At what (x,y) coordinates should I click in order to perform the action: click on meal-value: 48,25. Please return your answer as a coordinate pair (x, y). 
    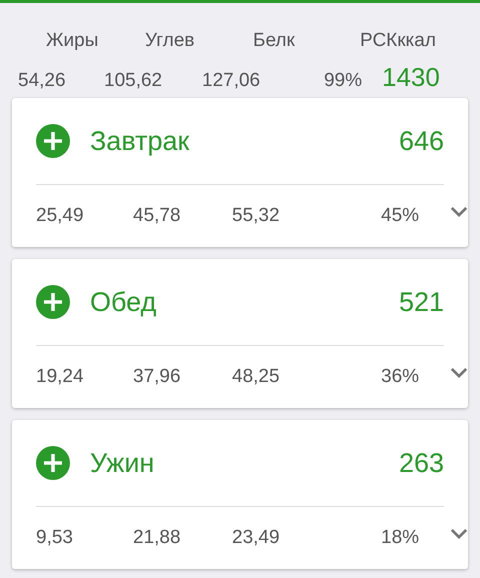
    Looking at the image, I should click on (256, 377).